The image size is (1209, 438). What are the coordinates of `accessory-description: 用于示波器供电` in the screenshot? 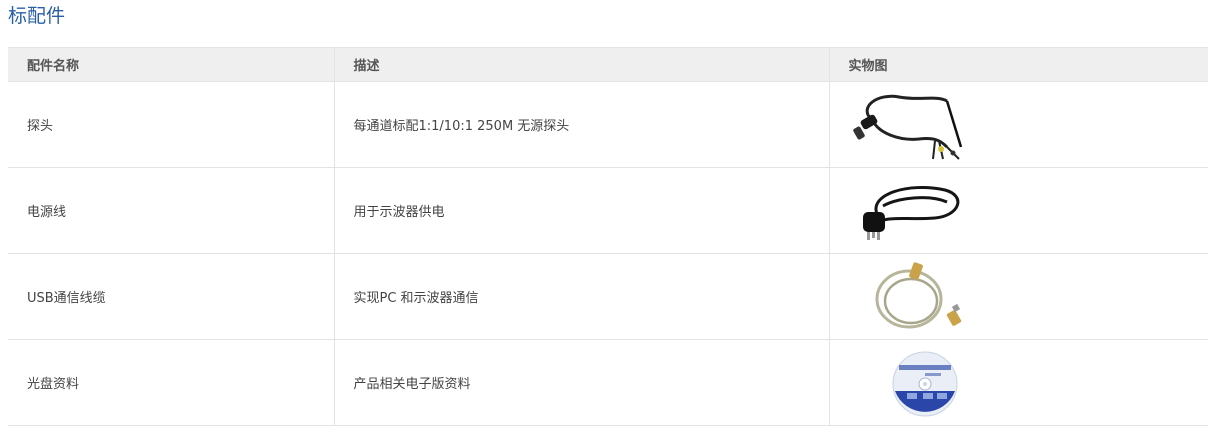 It's located at (581, 210).